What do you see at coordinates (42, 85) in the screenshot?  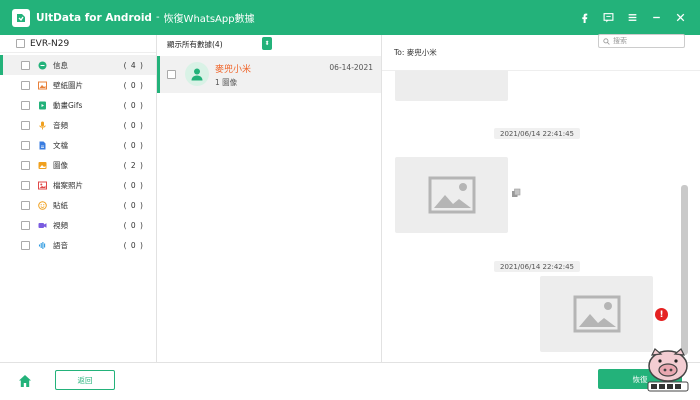 I see `wallpaper-icon` at bounding box center [42, 85].